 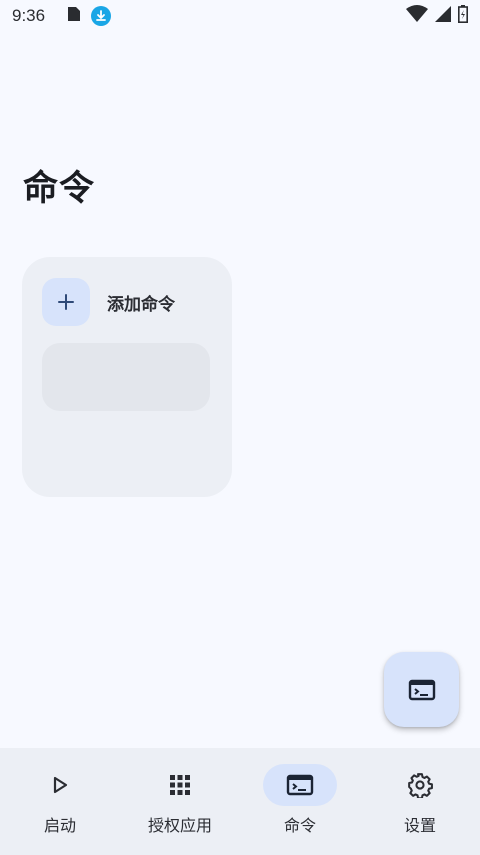 I want to click on nav-label: 设置, so click(x=419, y=825).